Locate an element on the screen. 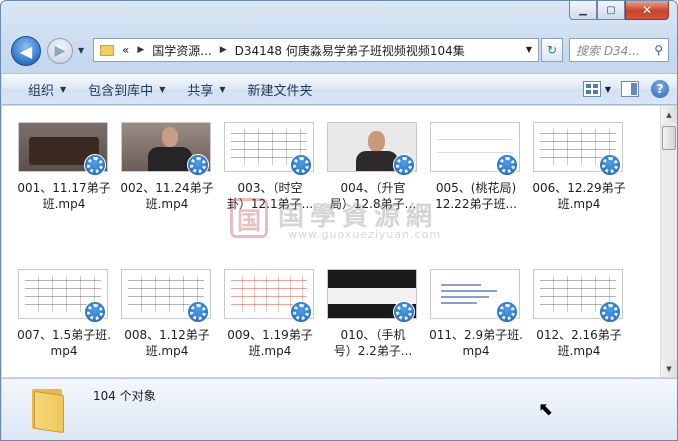 Image resolution: width=678 pixels, height=441 pixels. watermark-url: www.guoxueziyuan.com is located at coordinates (365, 234).